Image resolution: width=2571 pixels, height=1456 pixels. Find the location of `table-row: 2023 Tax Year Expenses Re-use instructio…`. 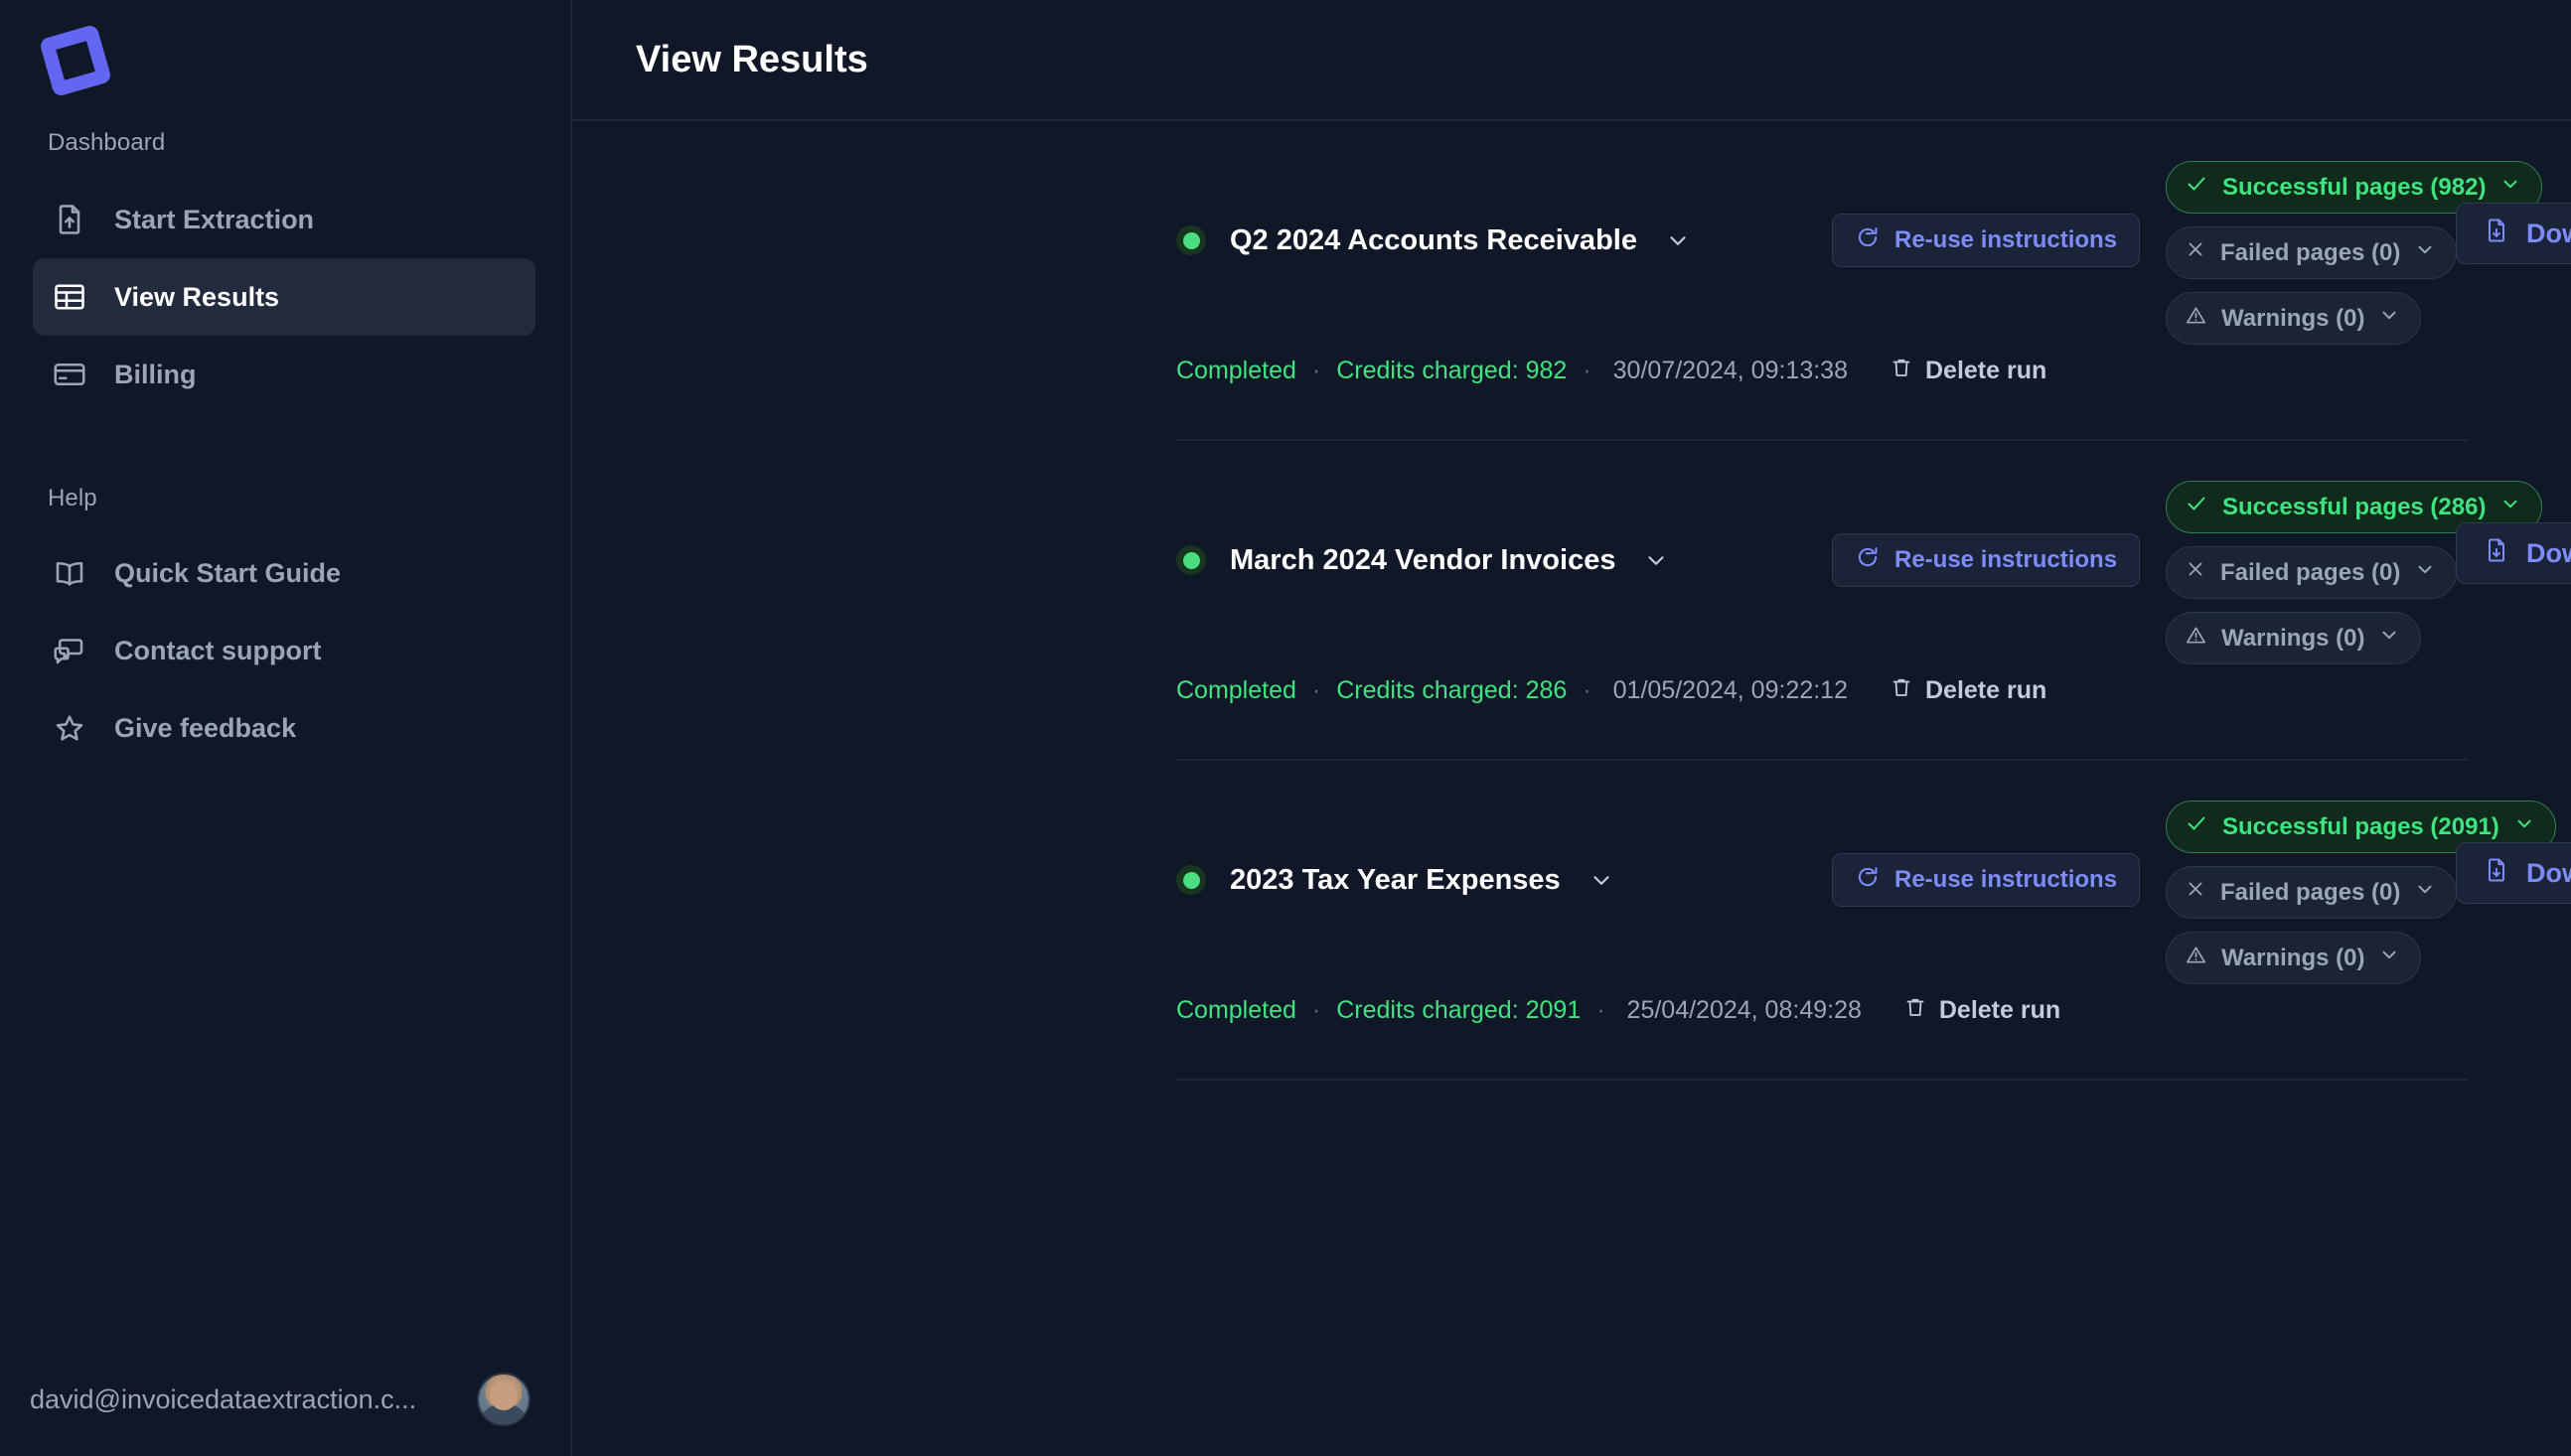

table-row: 2023 Tax Year Expenses Re-use instructio… is located at coordinates (1873, 921).